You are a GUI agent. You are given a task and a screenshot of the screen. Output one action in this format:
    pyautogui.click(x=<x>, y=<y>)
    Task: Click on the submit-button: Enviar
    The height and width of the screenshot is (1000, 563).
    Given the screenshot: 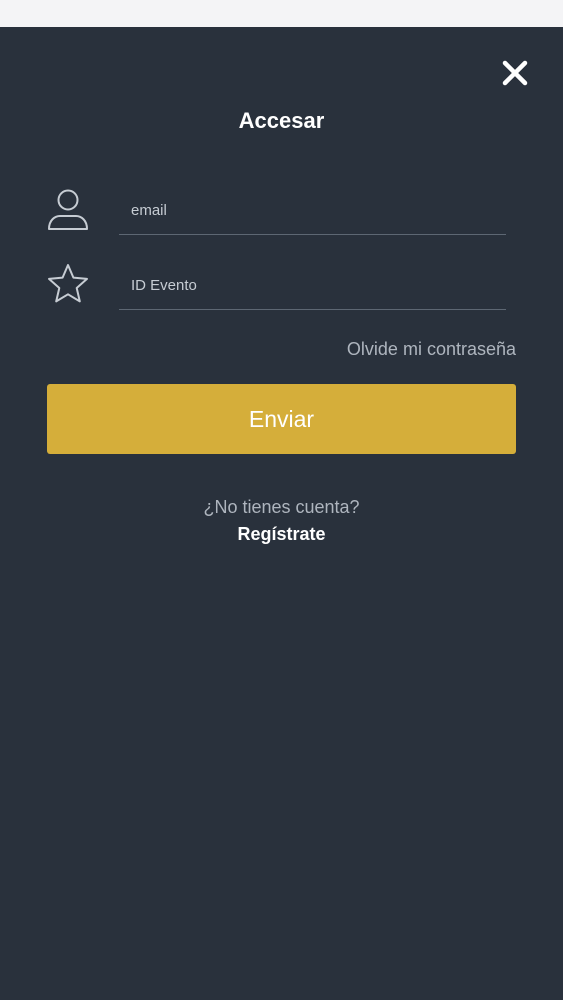 What is the action you would take?
    pyautogui.click(x=281, y=419)
    